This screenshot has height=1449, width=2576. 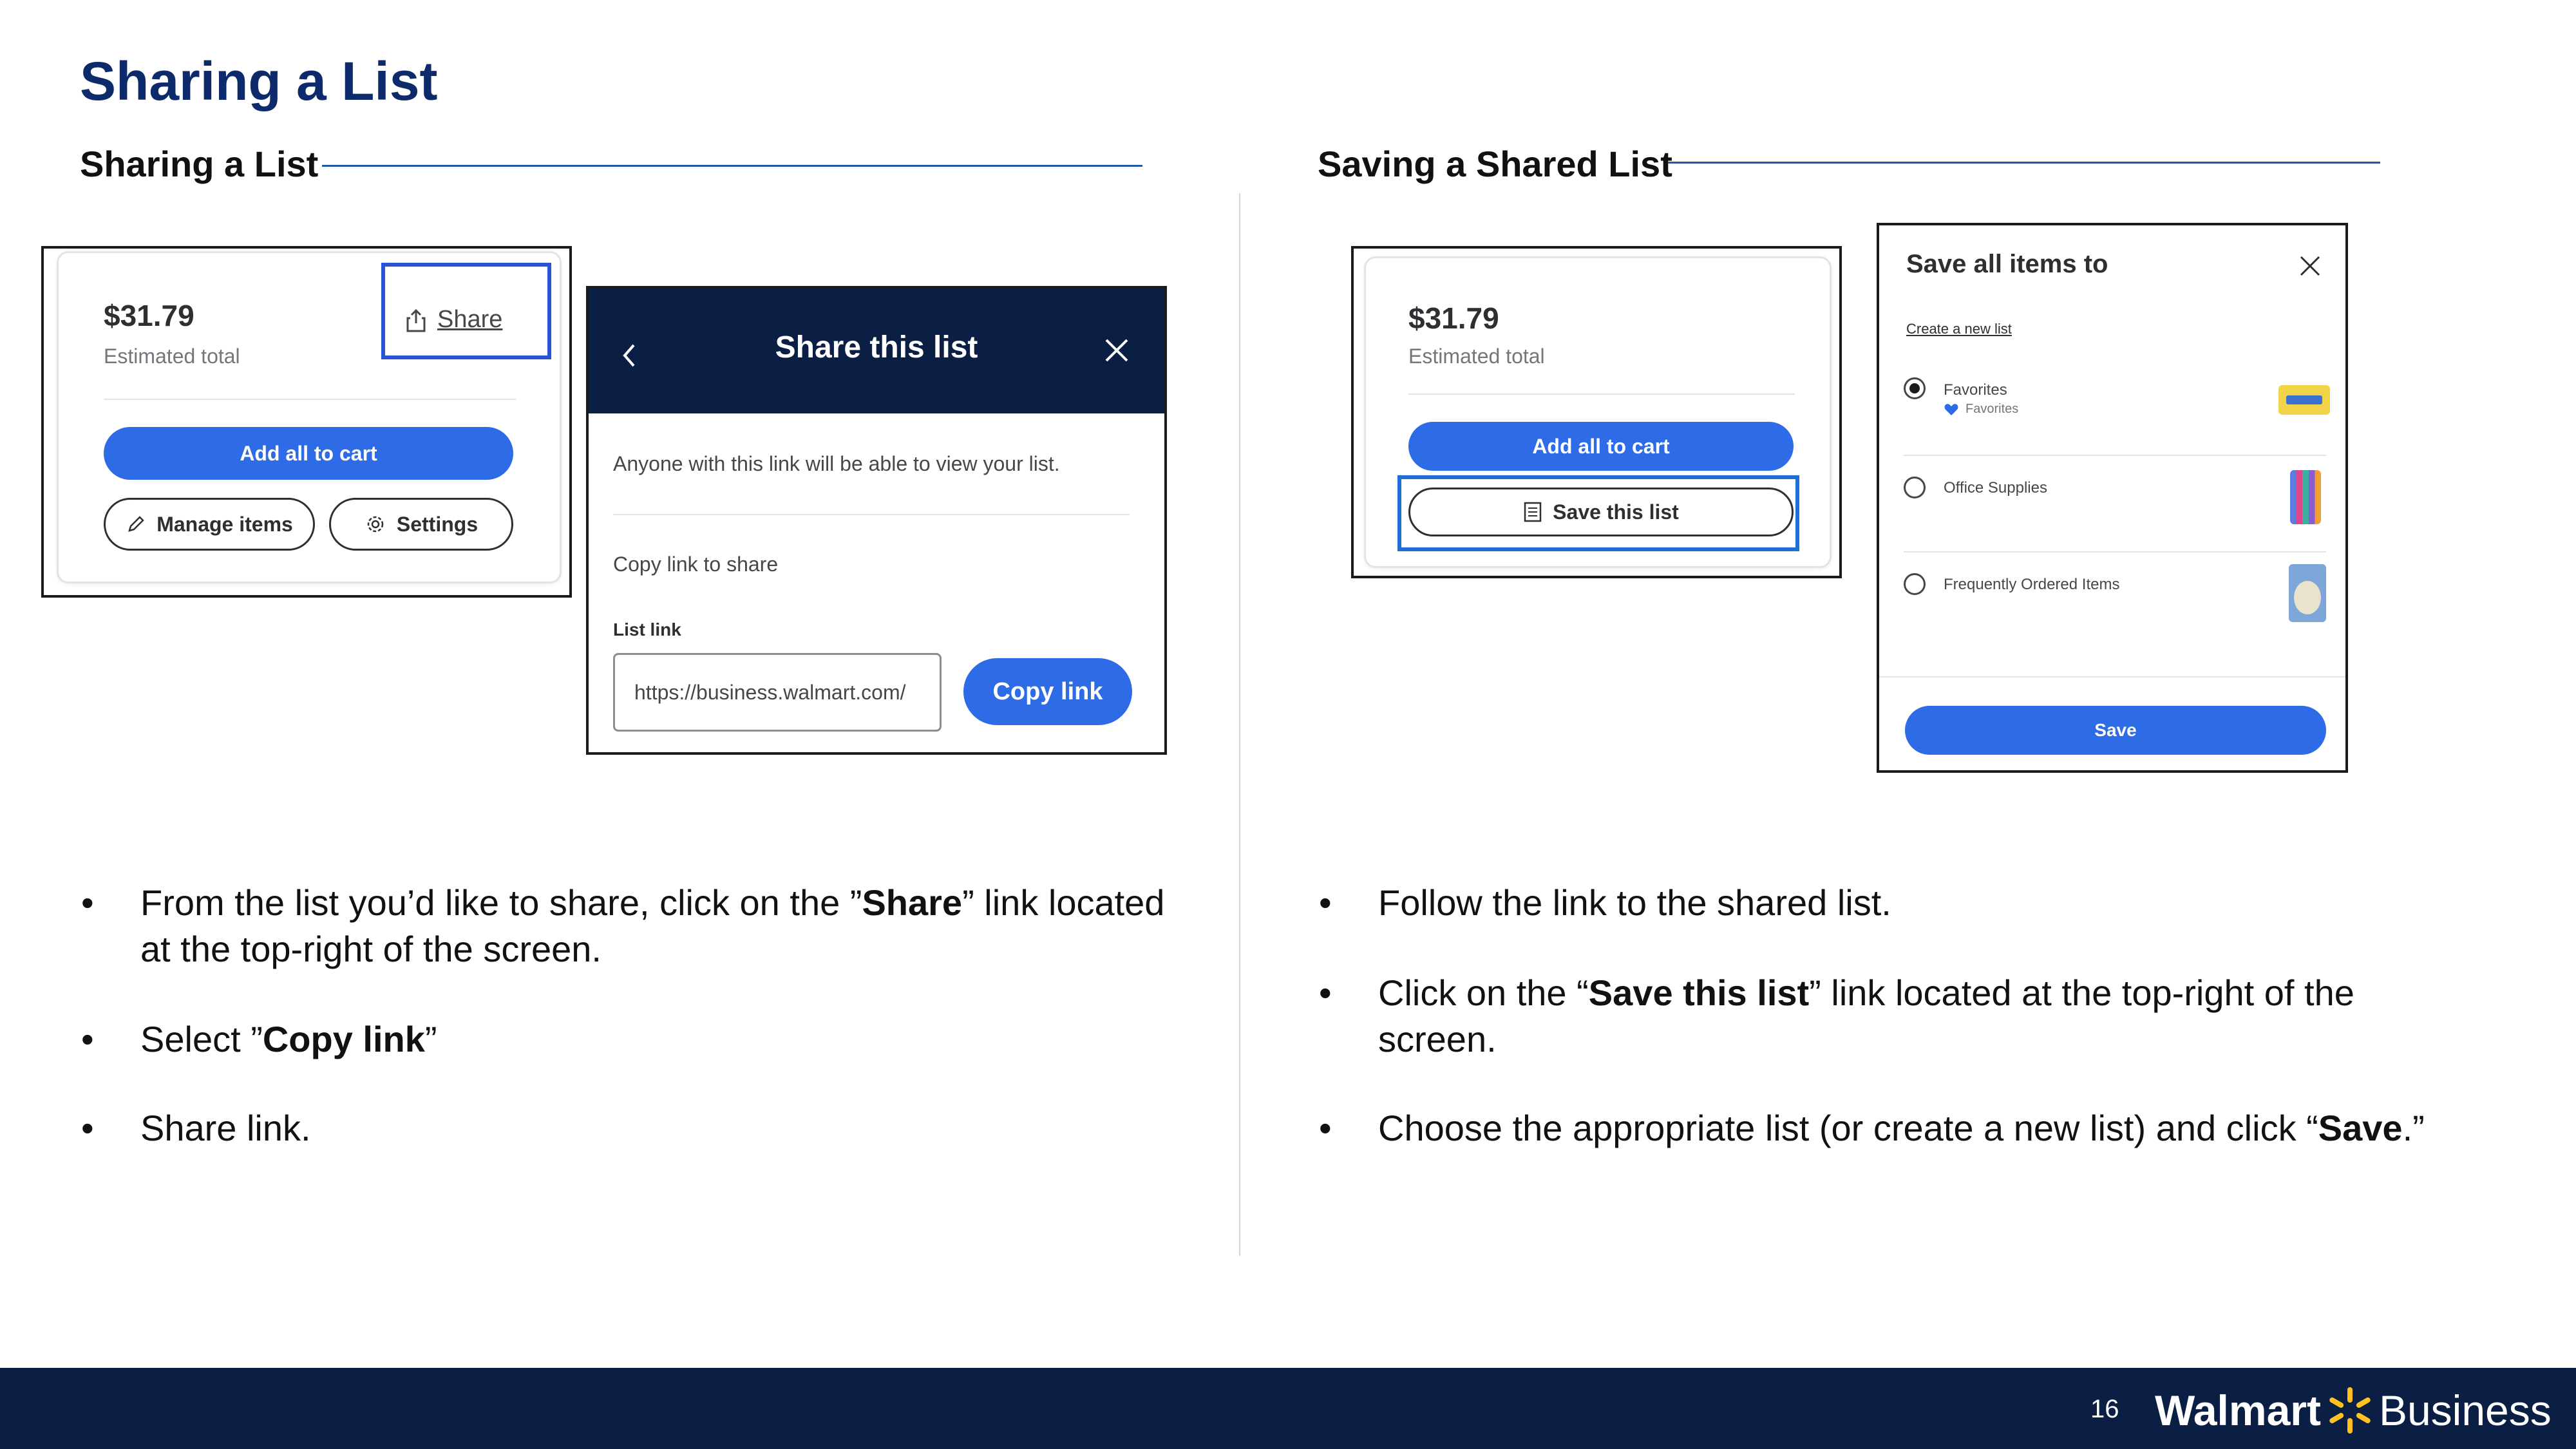 What do you see at coordinates (1975, 390) in the screenshot?
I see `option-label: Favorites` at bounding box center [1975, 390].